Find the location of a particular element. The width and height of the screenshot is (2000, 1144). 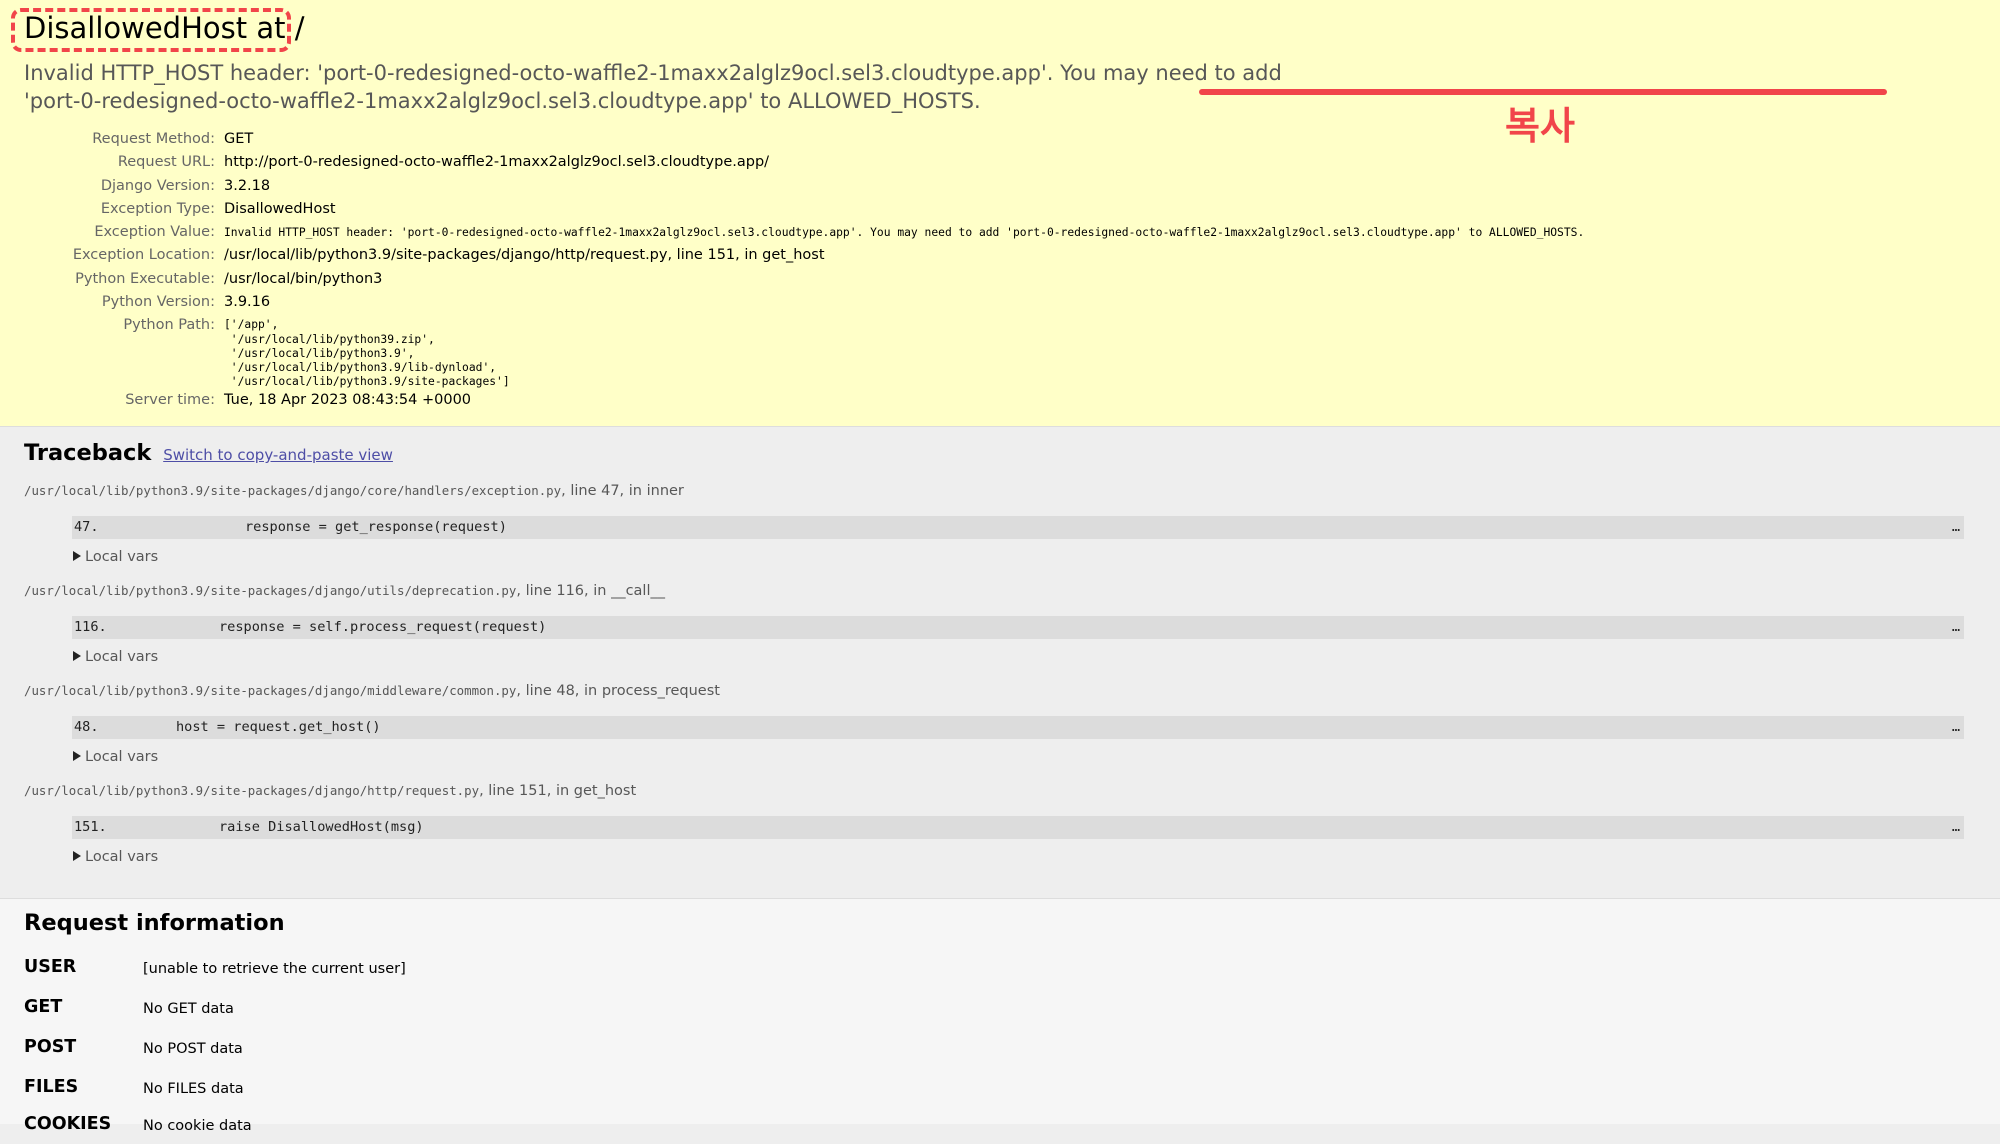

meta-value: /usr/local/bin/python3 is located at coordinates (303, 278).